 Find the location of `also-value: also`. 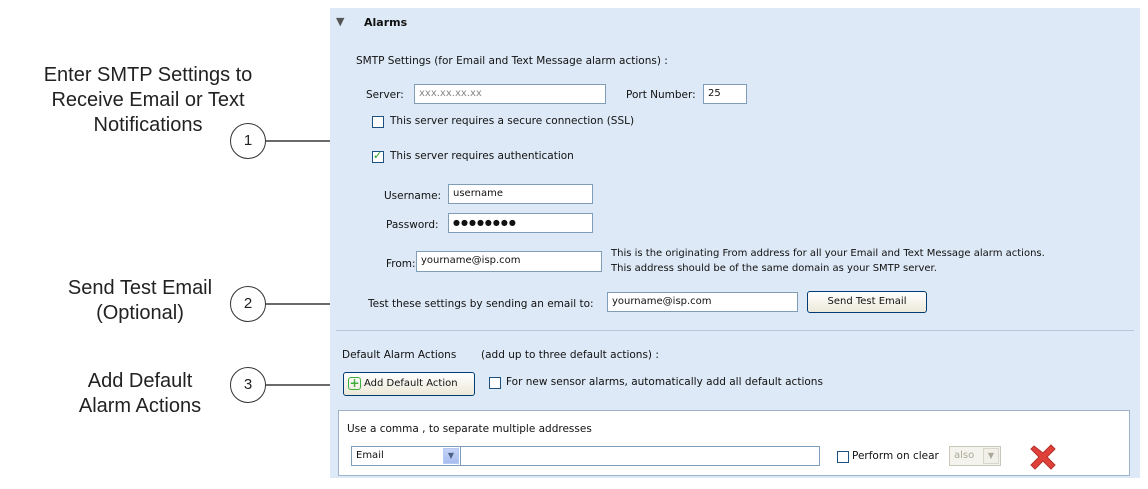

also-value: also is located at coordinates (964, 455).